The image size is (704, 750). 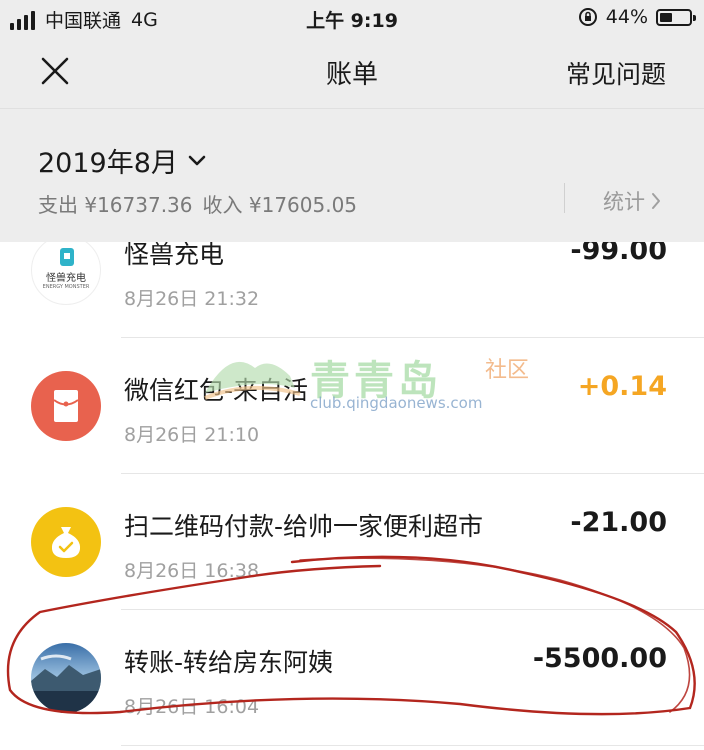 I want to click on logo-text: 怪兽充电, so click(x=66, y=278).